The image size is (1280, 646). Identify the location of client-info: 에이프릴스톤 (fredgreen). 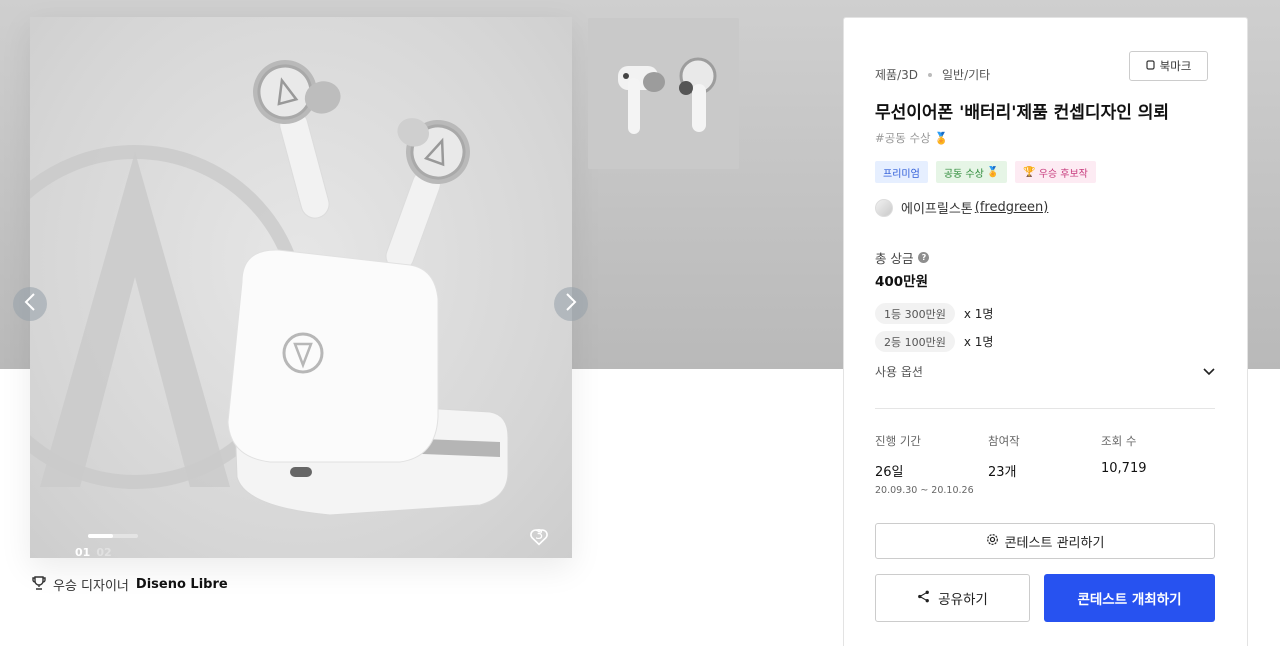
(961, 207).